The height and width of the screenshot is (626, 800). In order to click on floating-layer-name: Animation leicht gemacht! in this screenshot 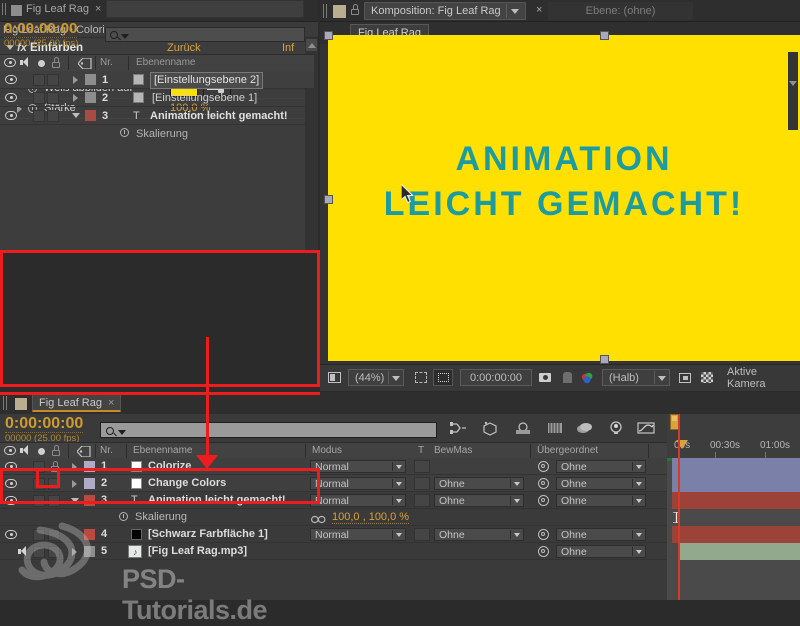, I will do `click(219, 116)`.